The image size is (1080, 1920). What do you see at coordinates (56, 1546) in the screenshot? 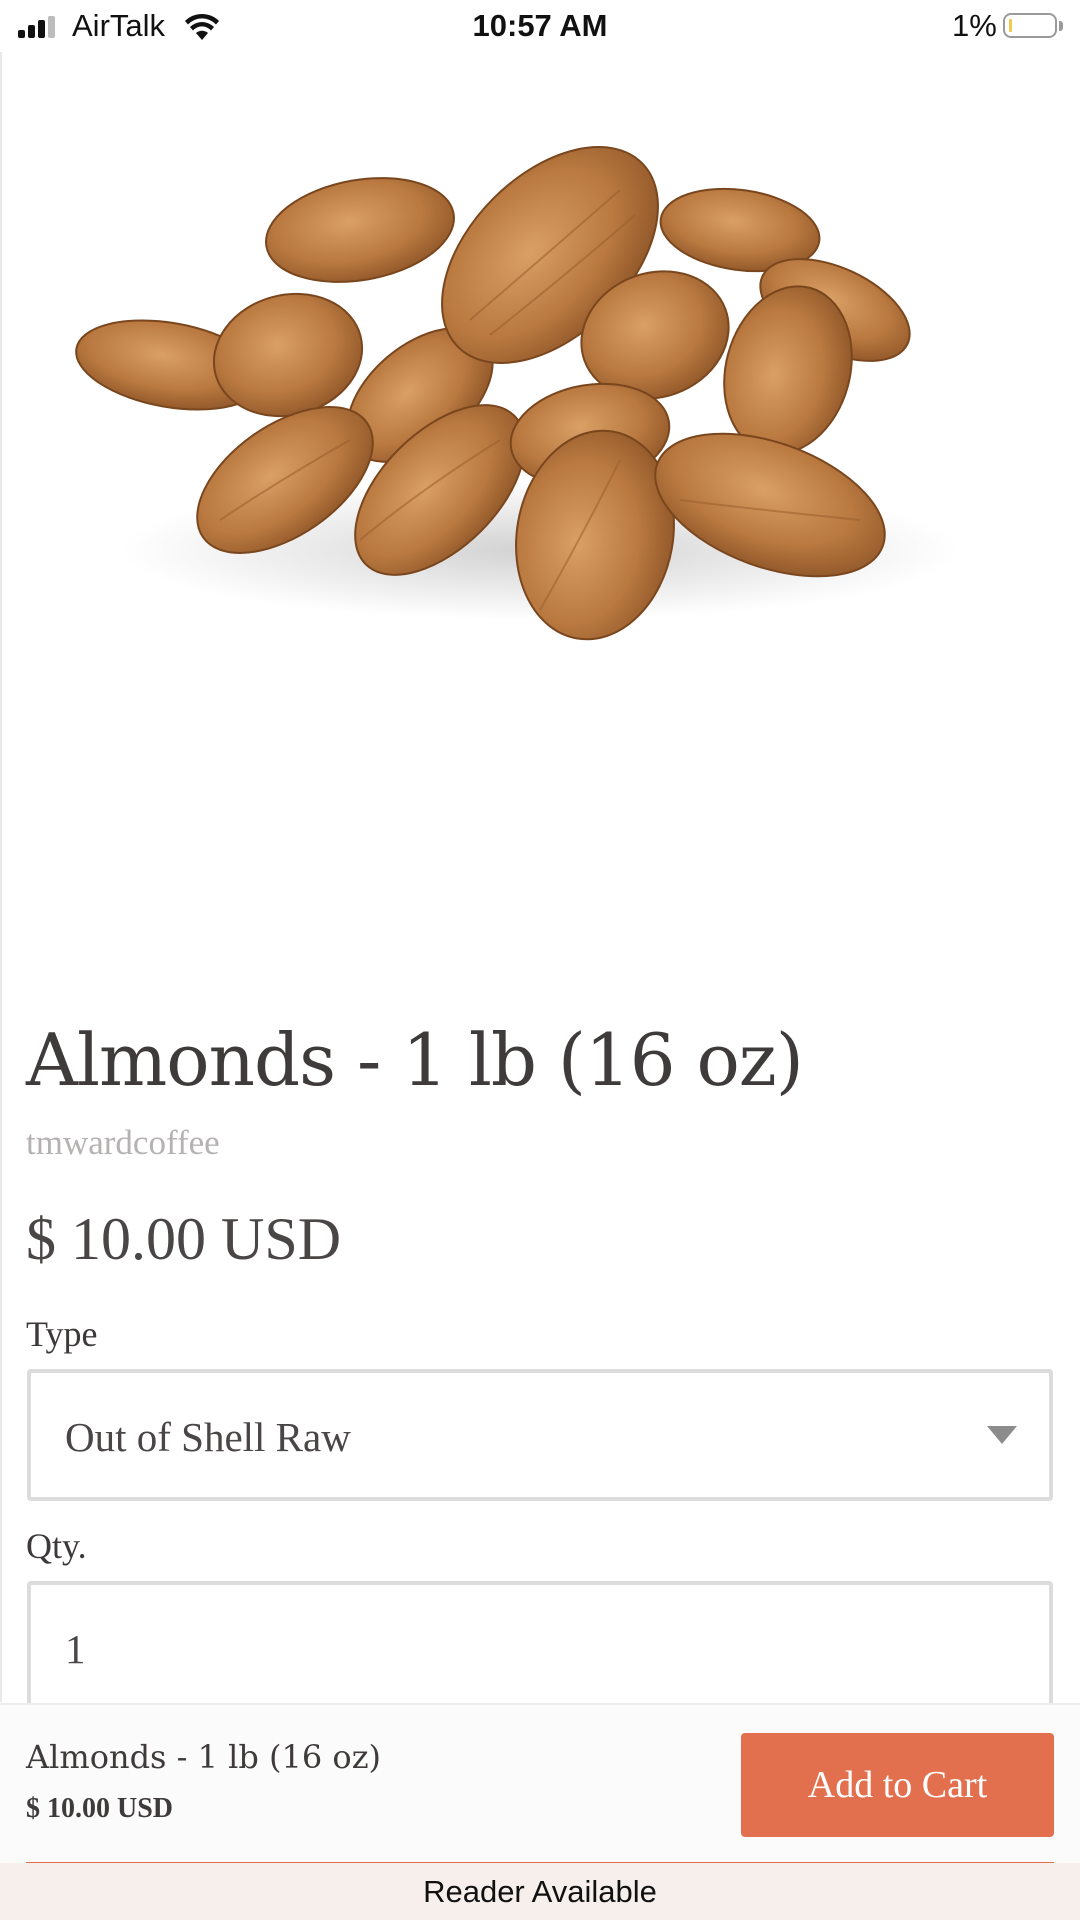
I see `quantity-label: Qty.` at bounding box center [56, 1546].